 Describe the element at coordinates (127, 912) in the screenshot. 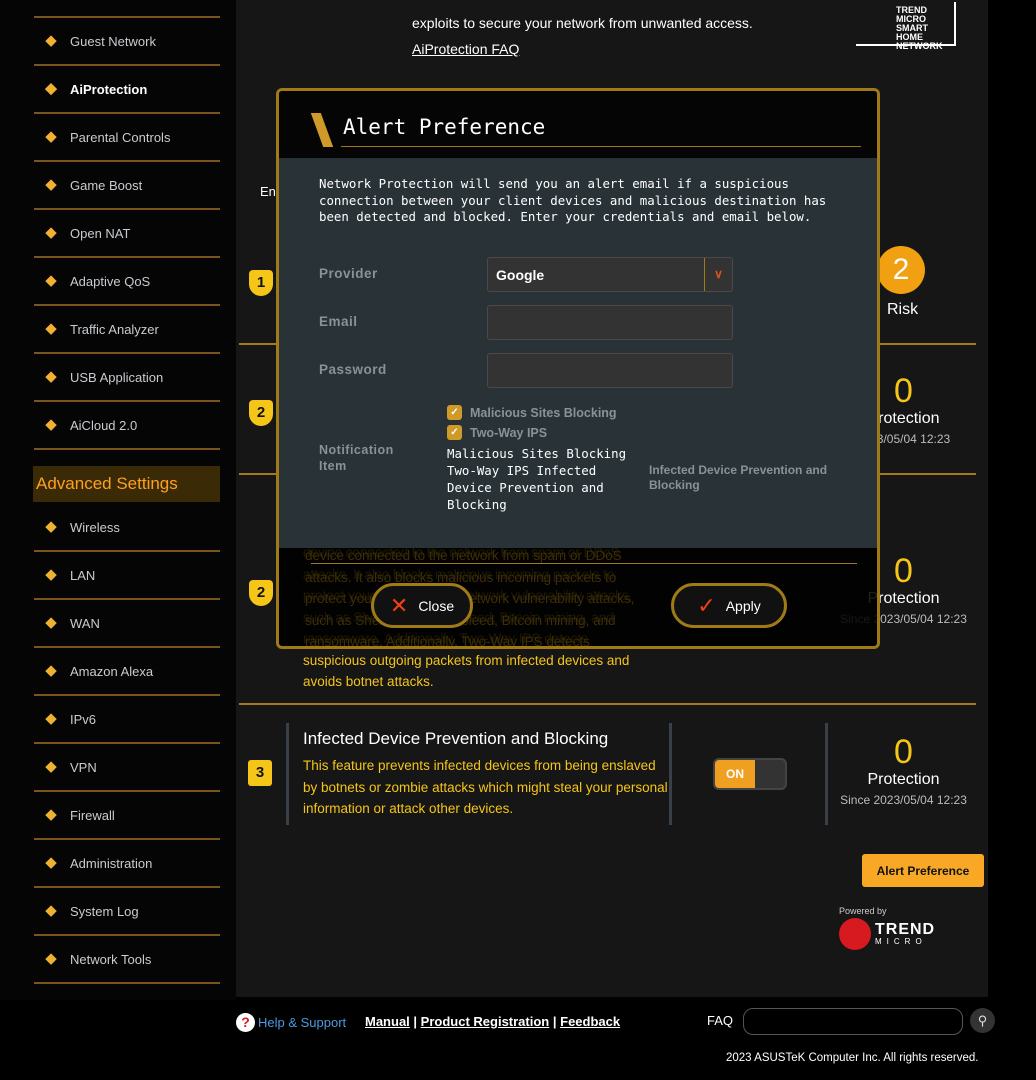

I see `sidebar-item-system-log: ◆ System Log` at that location.